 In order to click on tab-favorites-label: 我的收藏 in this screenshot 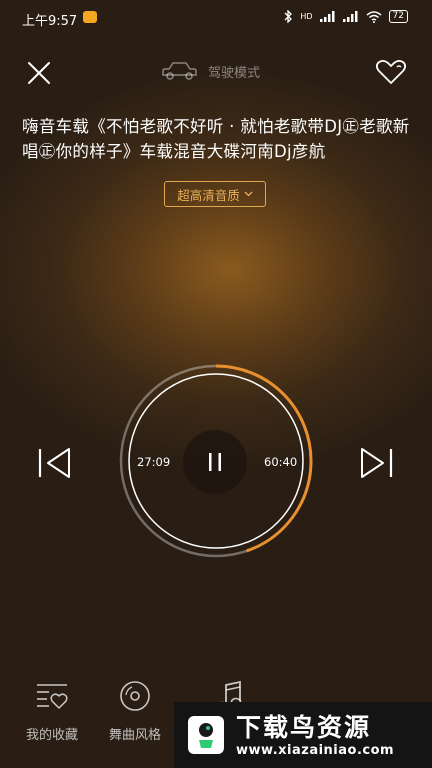, I will do `click(51, 735)`.